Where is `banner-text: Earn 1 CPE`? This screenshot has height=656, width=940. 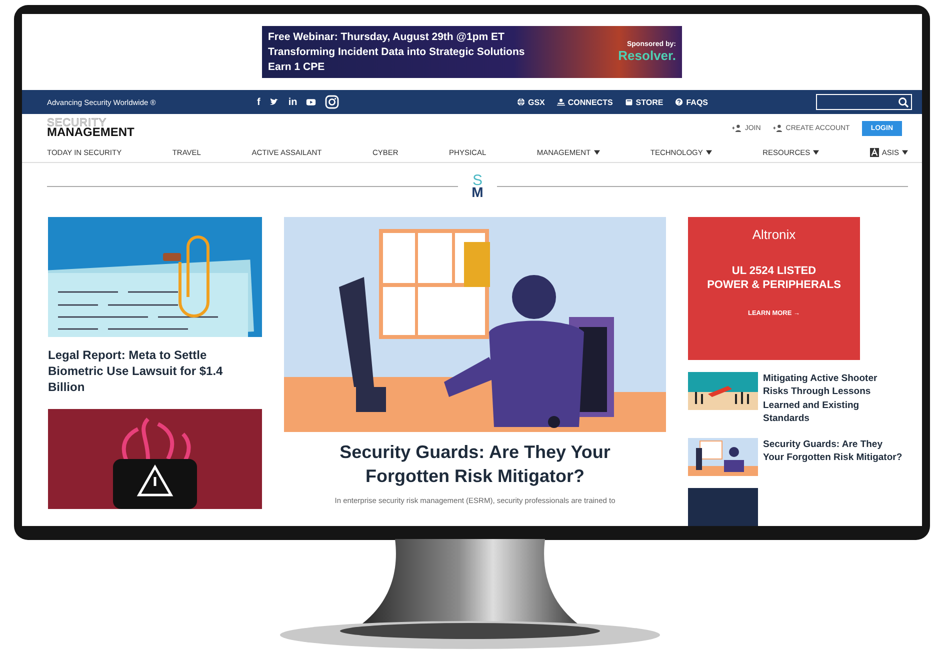
banner-text: Earn 1 CPE is located at coordinates (297, 67).